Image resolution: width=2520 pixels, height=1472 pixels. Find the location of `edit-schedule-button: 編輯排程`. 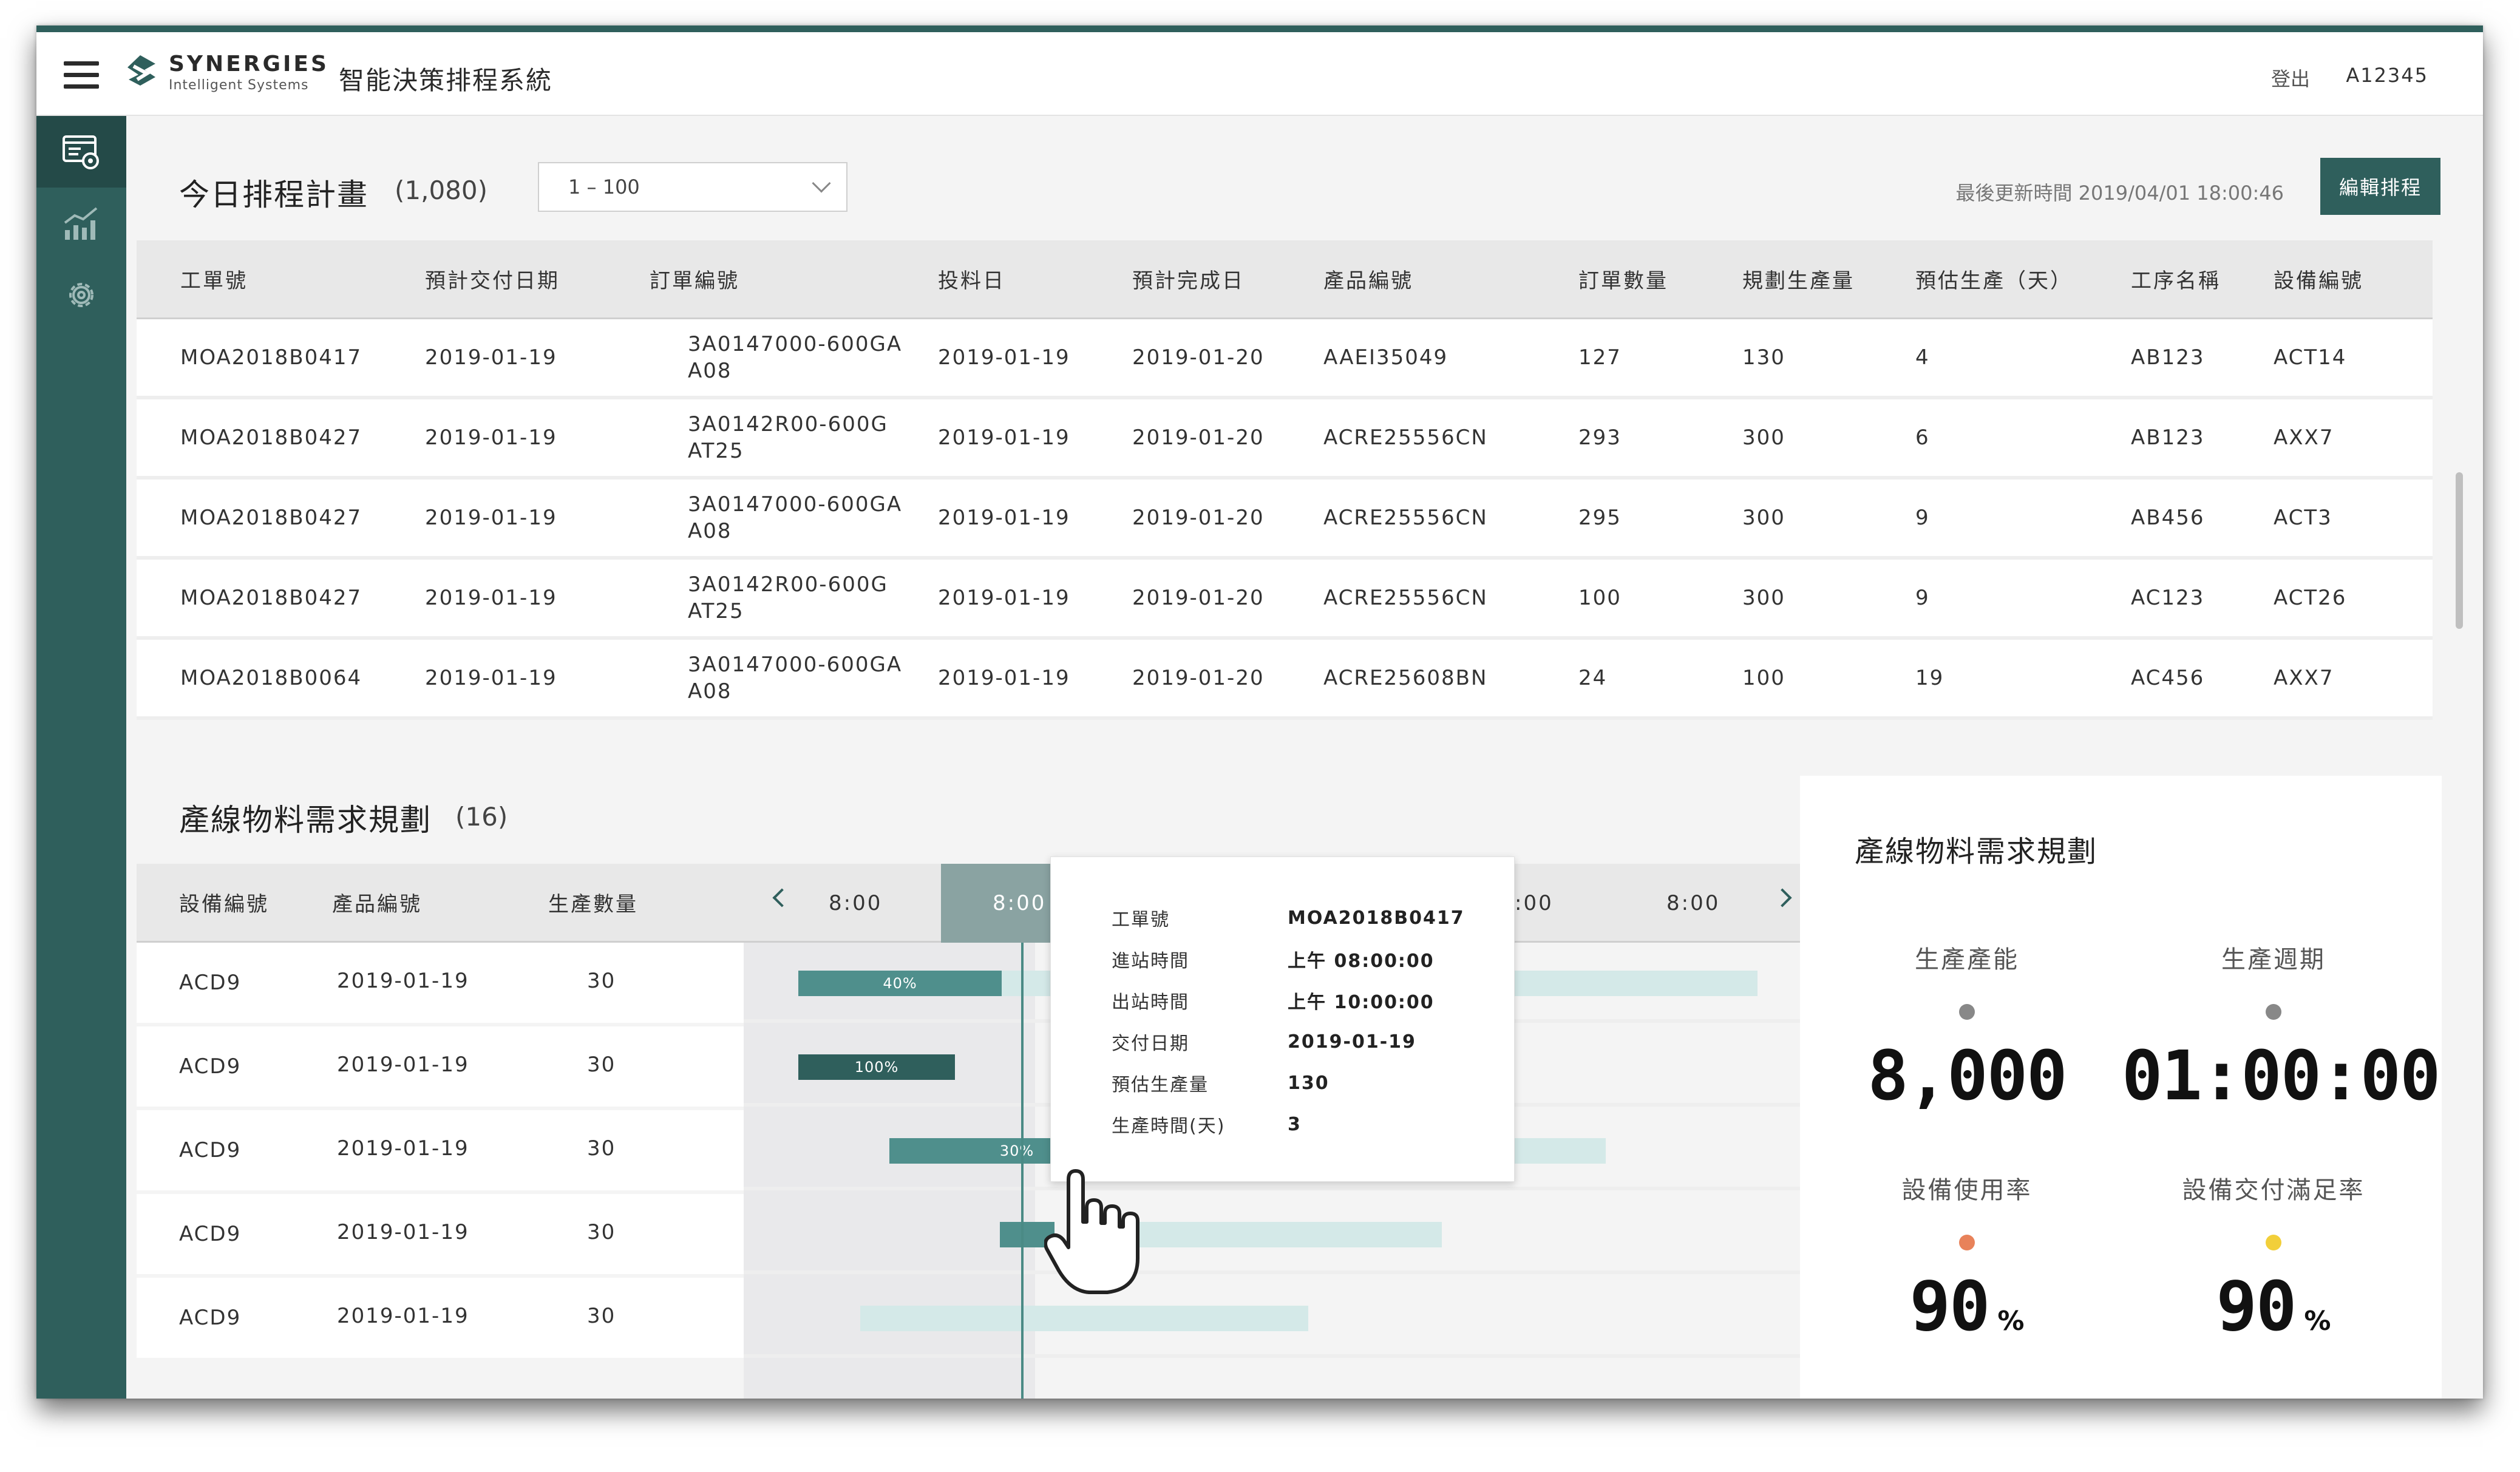

edit-schedule-button: 編輯排程 is located at coordinates (2380, 186).